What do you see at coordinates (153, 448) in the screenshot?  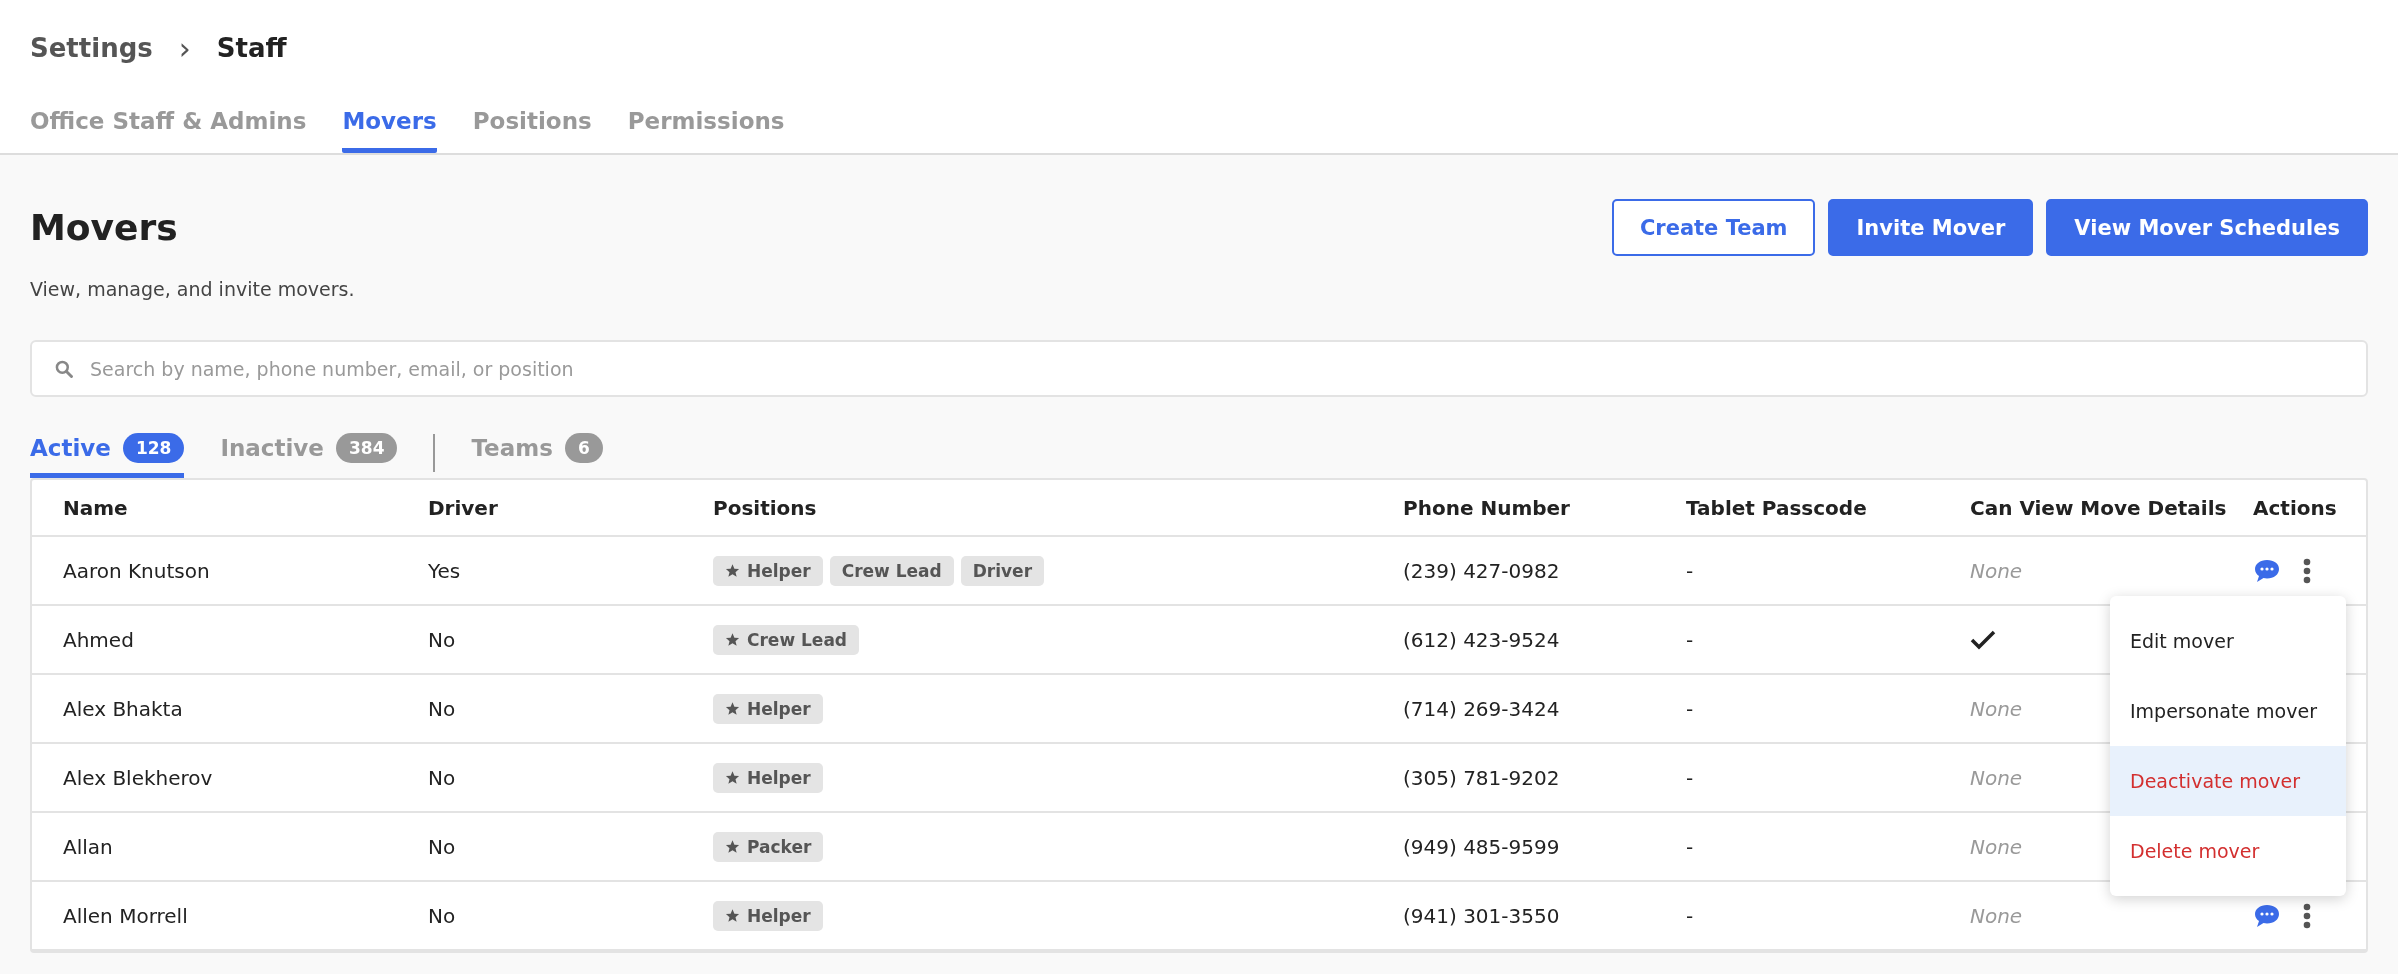 I see `count-badge: 128` at bounding box center [153, 448].